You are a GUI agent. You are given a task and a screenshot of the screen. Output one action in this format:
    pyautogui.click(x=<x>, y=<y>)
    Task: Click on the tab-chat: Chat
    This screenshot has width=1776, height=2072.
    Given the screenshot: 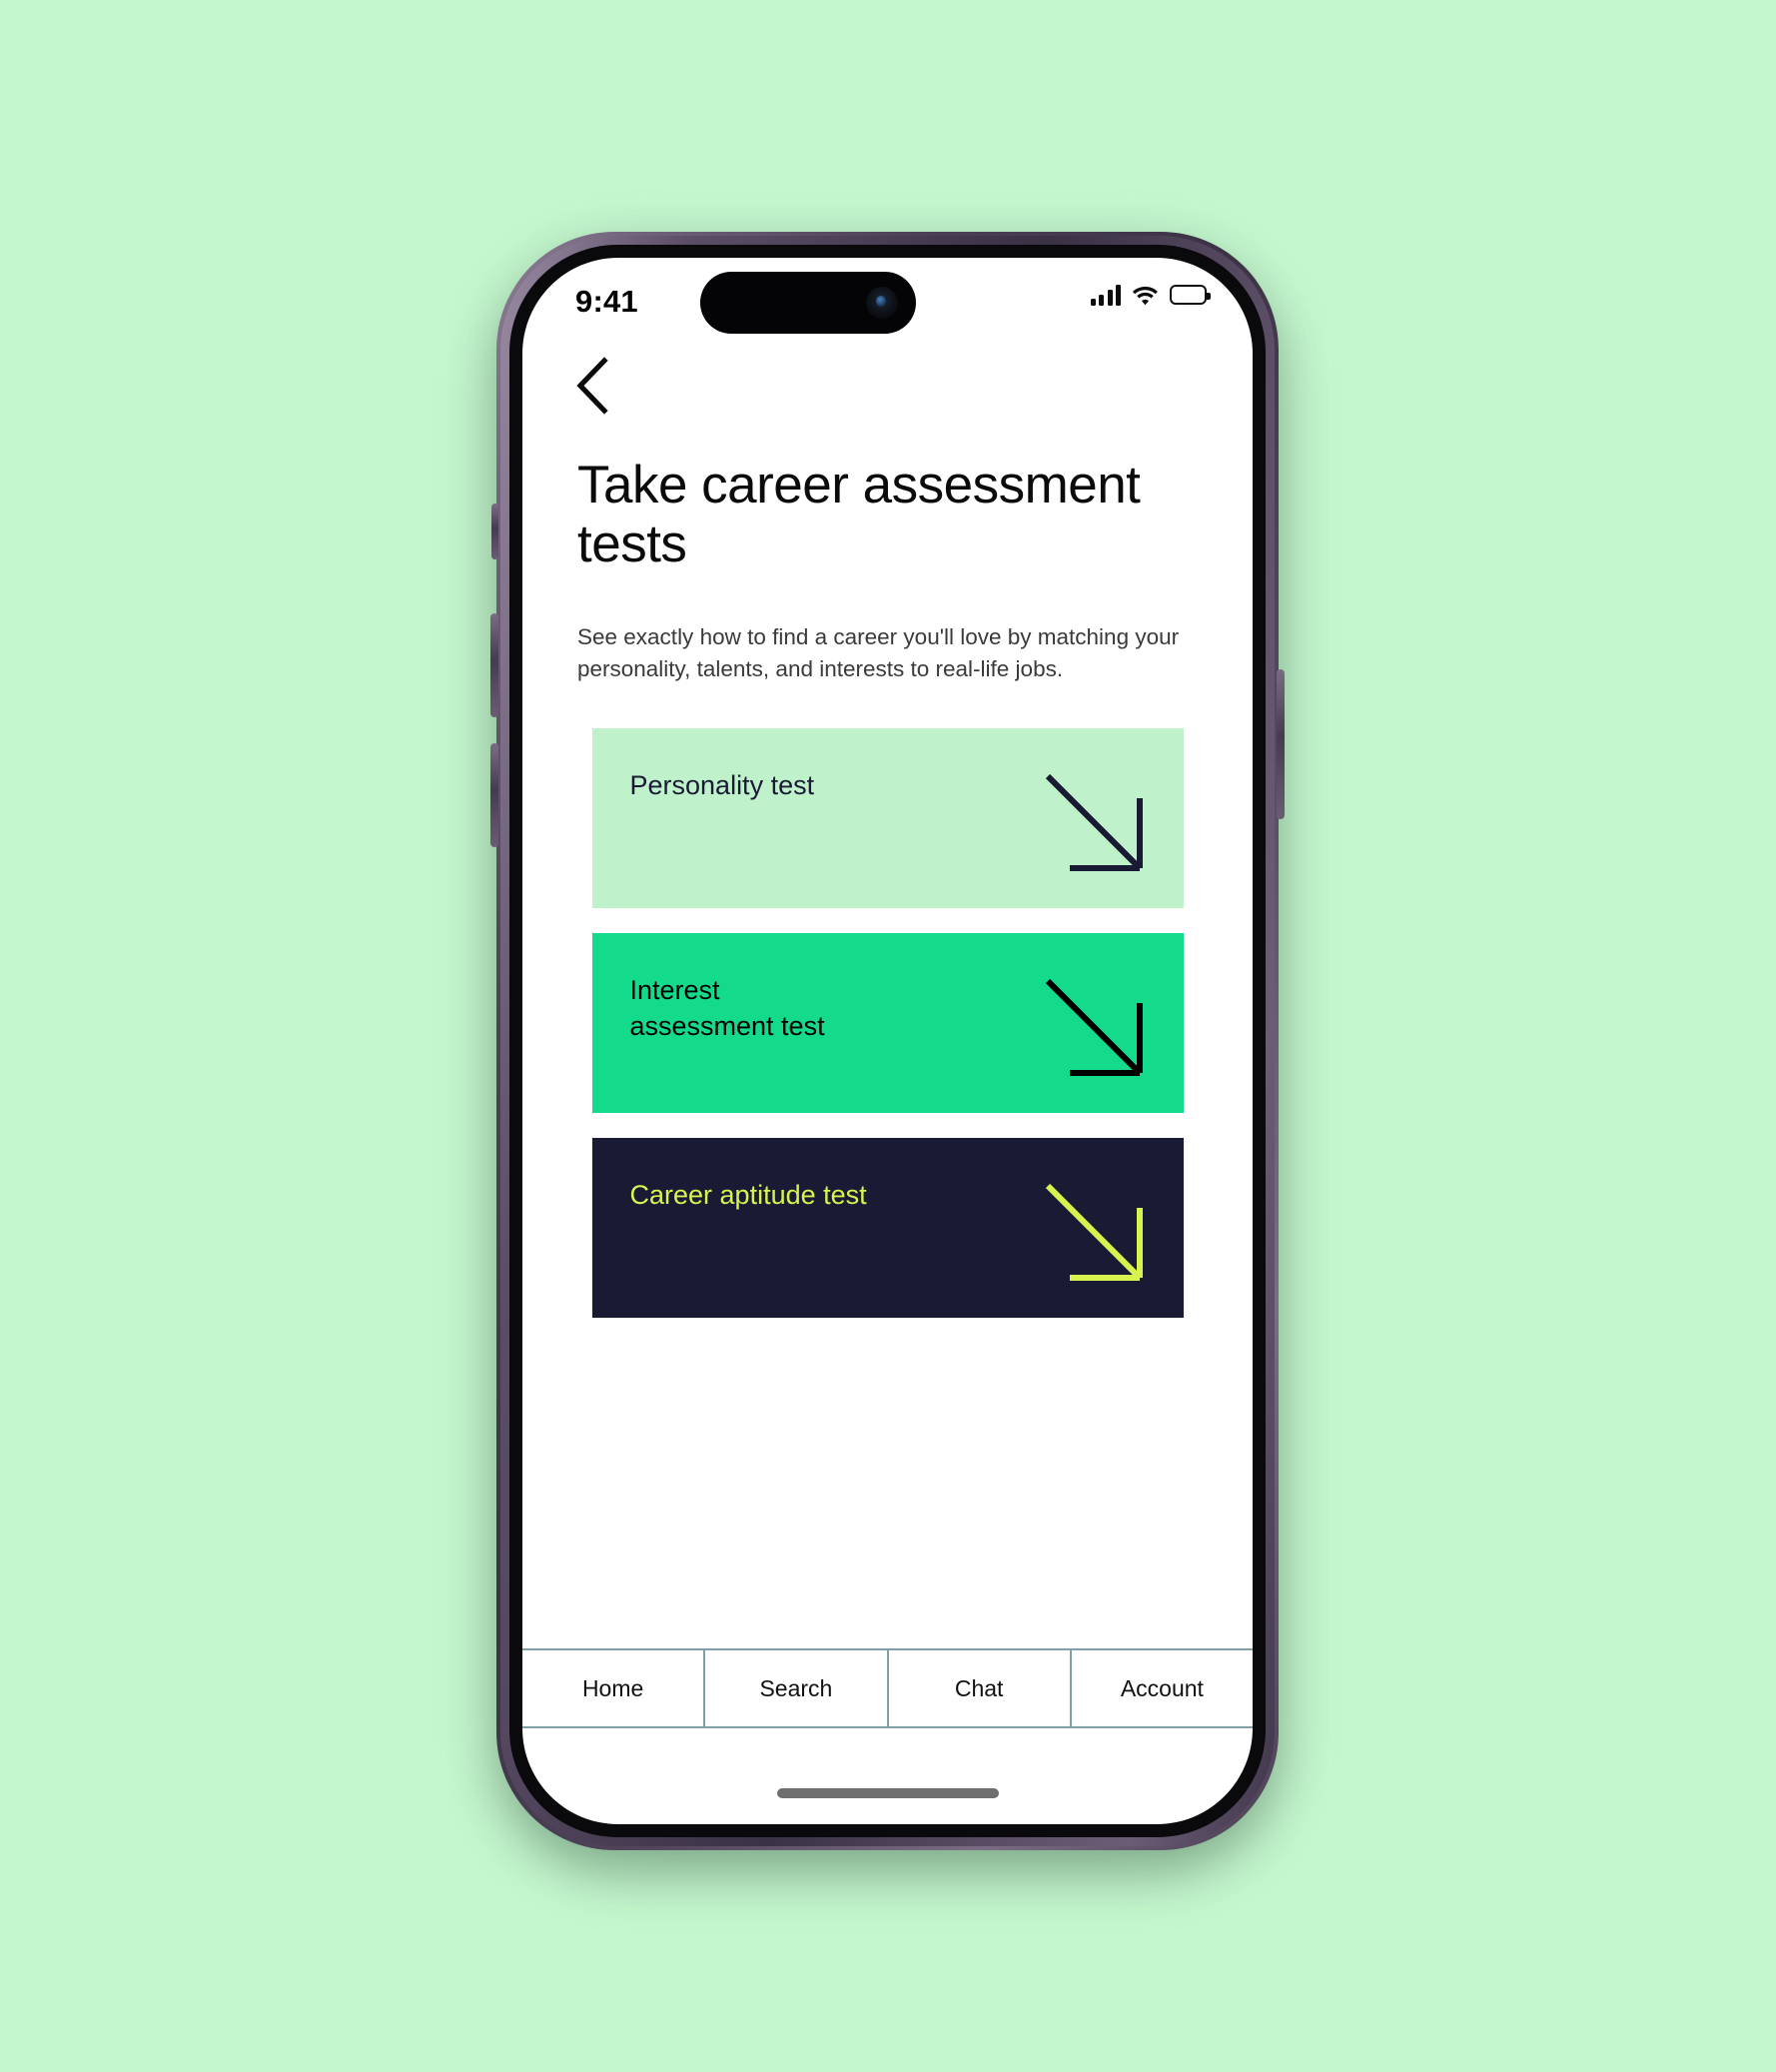 What is the action you would take?
    pyautogui.click(x=981, y=1688)
    